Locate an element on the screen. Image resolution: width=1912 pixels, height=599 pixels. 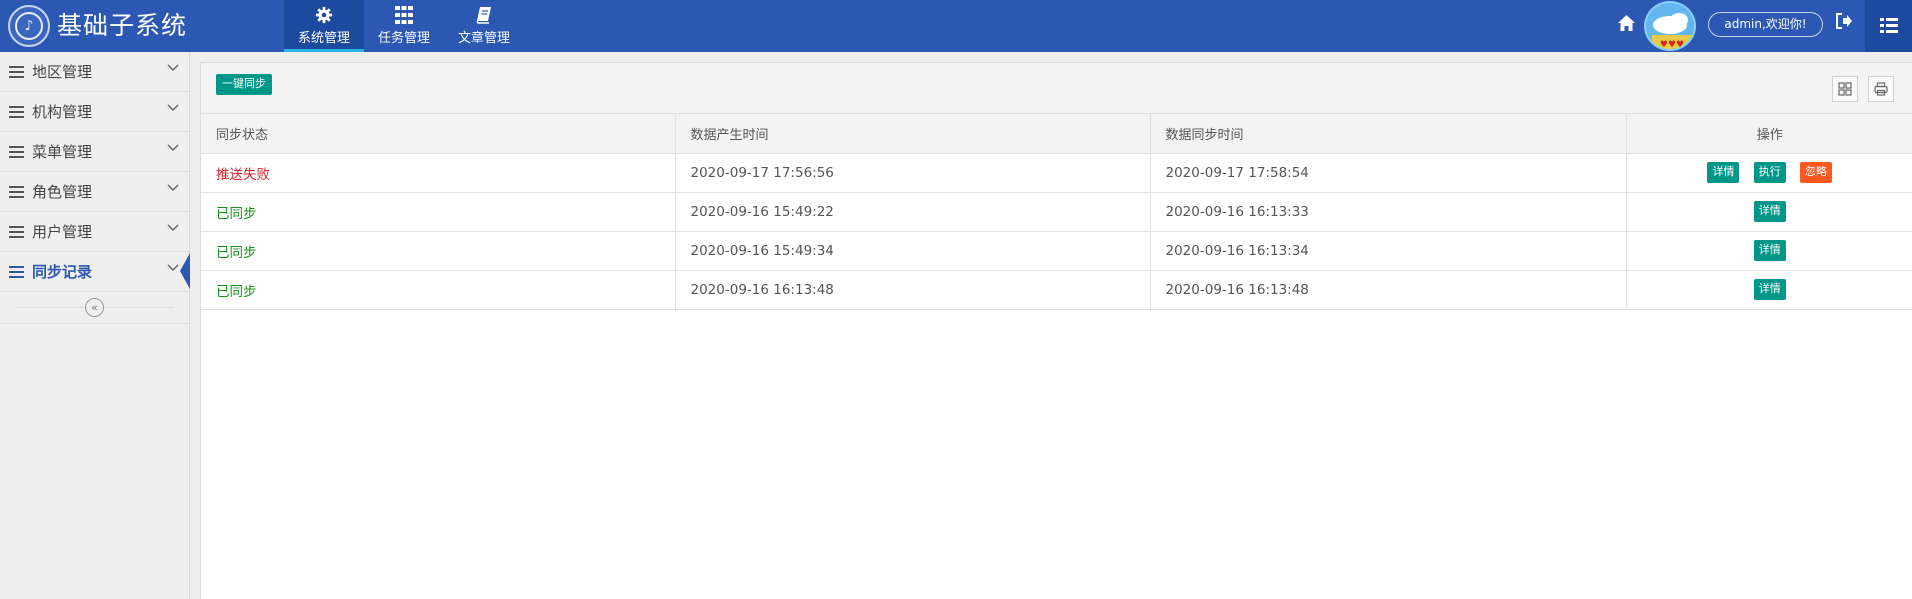
execute-button: 执行 is located at coordinates (1769, 172).